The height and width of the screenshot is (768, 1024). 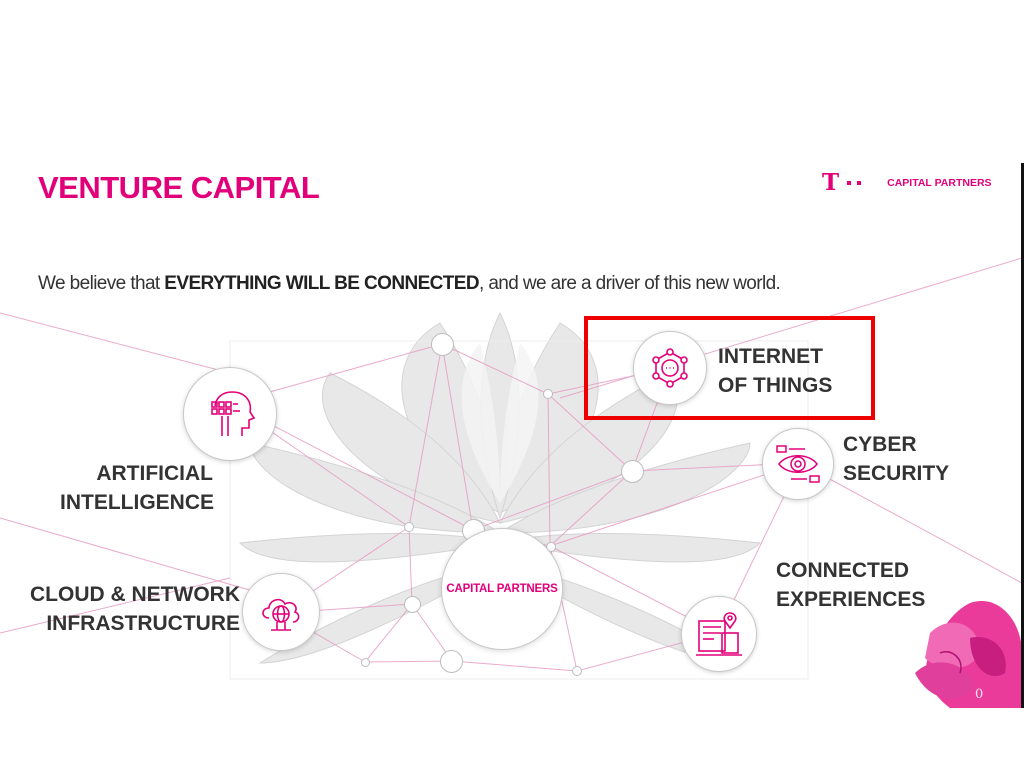 What do you see at coordinates (896, 459) in the screenshot?
I see `label-cyber-security: CYBER SECURITY` at bounding box center [896, 459].